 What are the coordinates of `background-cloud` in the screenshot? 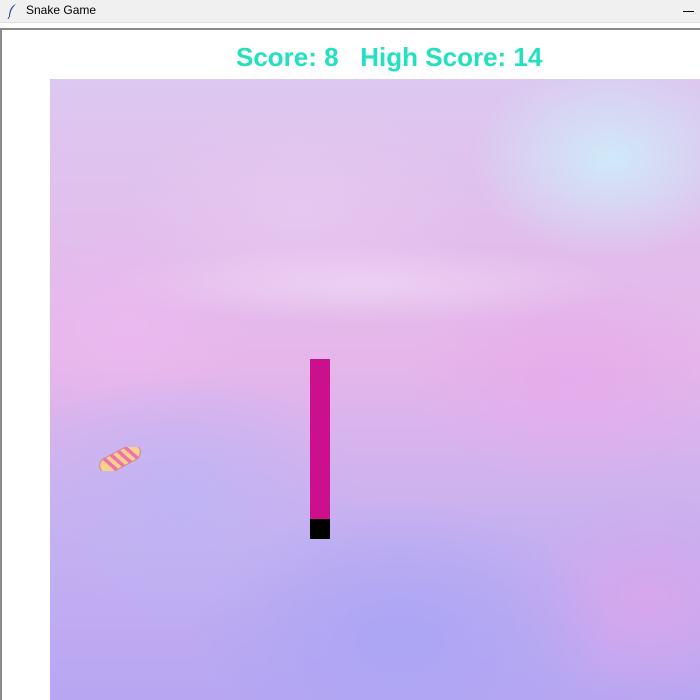 It's located at (370, 284).